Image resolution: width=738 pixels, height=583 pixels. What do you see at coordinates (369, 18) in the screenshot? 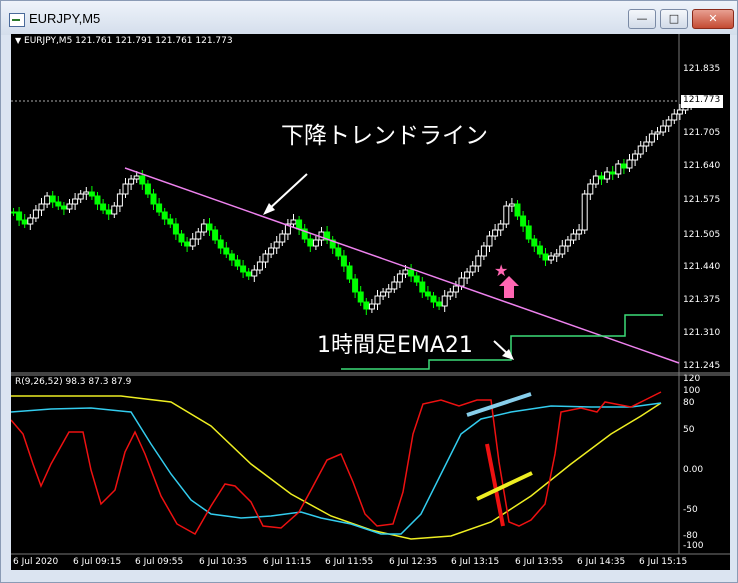
I see `title-bar: EURJPY,M5 — □ ✕` at bounding box center [369, 18].